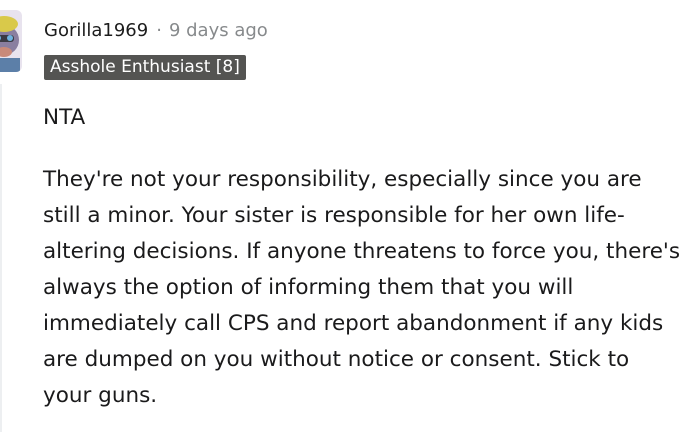 The height and width of the screenshot is (432, 700). What do you see at coordinates (218, 30) in the screenshot?
I see `timestamp-link: 9 days ago` at bounding box center [218, 30].